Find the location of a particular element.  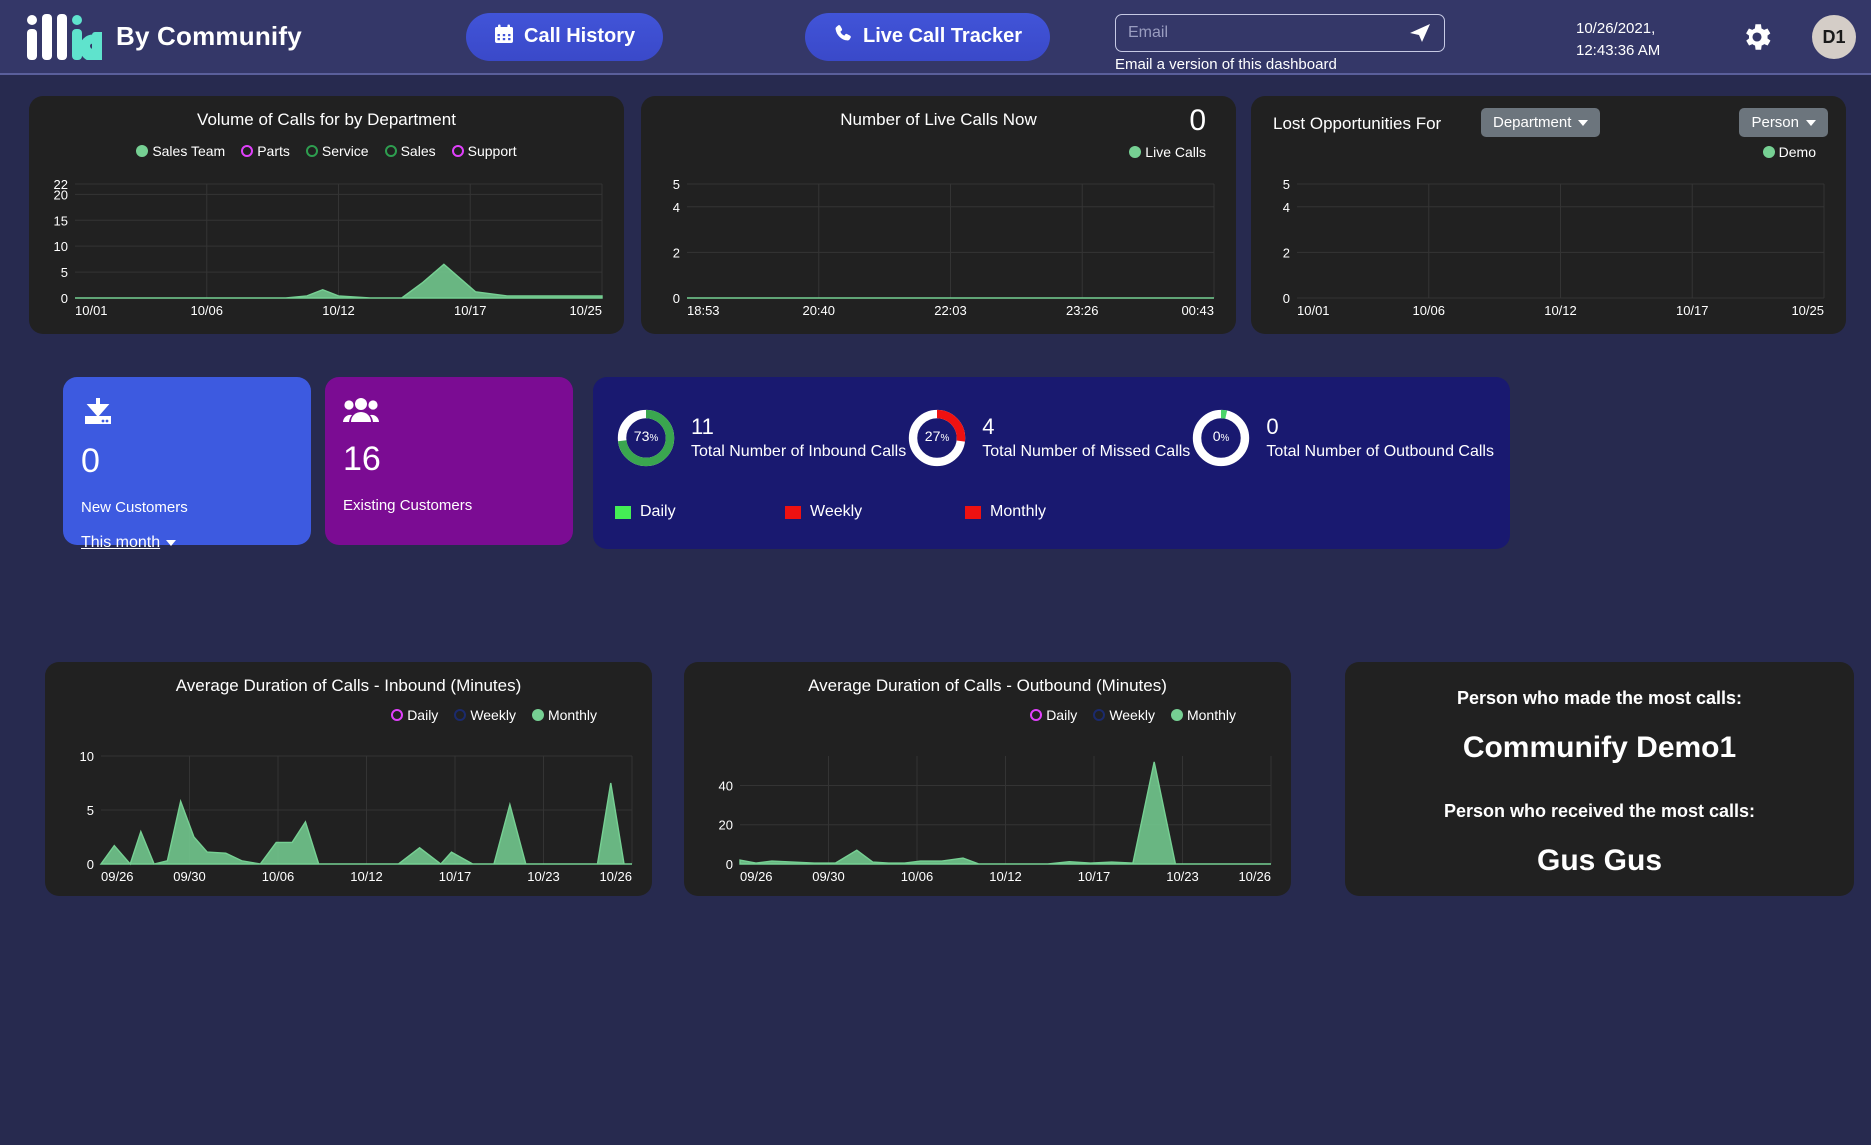

svg-text: 10/25 is located at coordinates (1807, 310).